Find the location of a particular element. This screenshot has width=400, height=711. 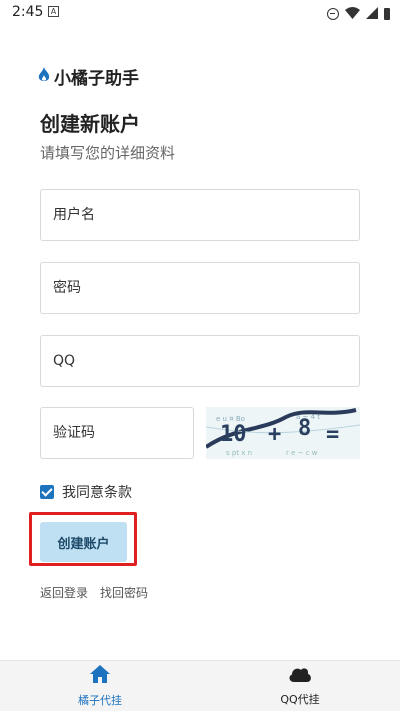

status-bar: 2:45 A is located at coordinates (200, 12).